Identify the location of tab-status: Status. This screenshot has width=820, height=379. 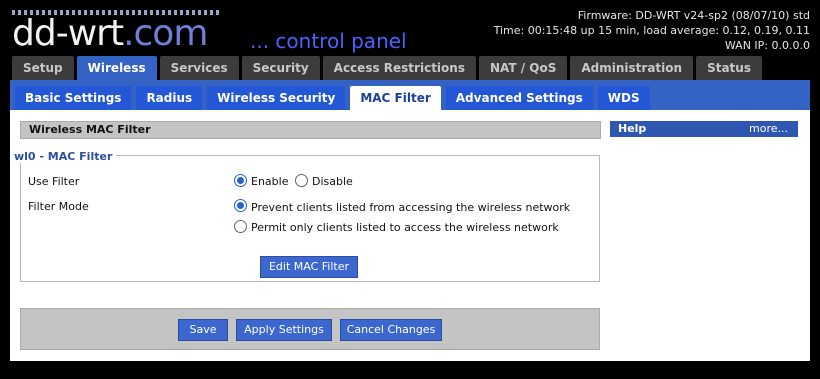
(729, 68).